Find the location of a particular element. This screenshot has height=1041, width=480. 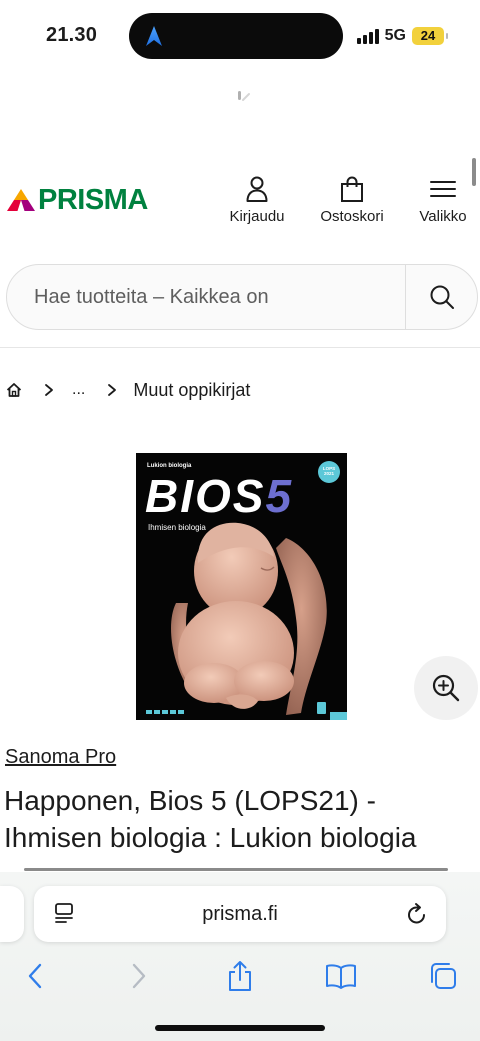

cover-publisher-dots is located at coordinates (165, 712).